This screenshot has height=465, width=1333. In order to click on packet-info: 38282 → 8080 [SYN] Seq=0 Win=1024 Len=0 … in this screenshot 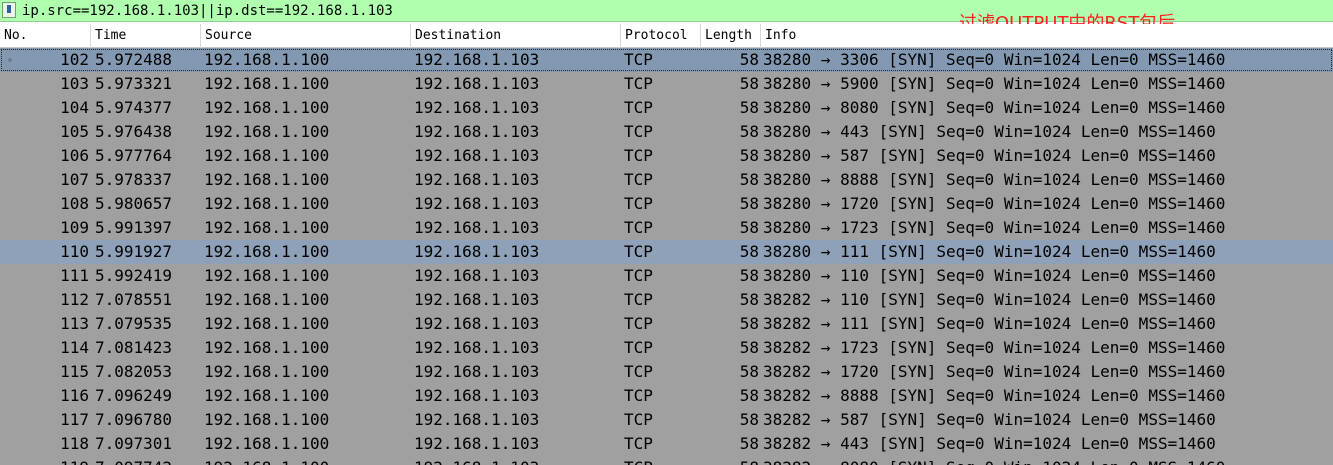, I will do `click(1043, 460)`.